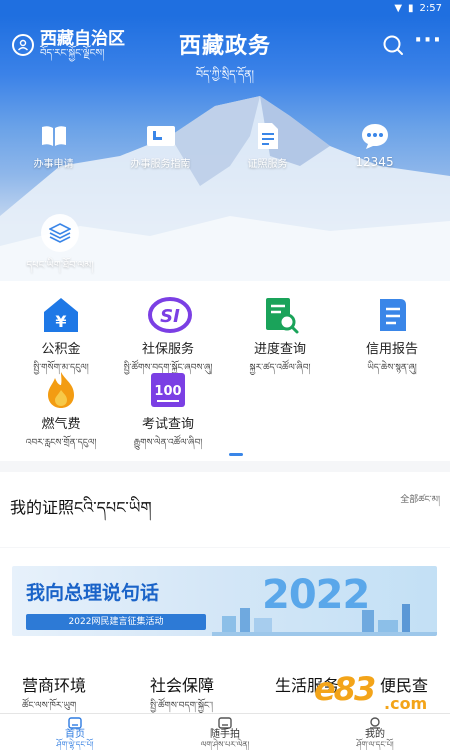  I want to click on grid-item-label: 进度查询, so click(279, 349).